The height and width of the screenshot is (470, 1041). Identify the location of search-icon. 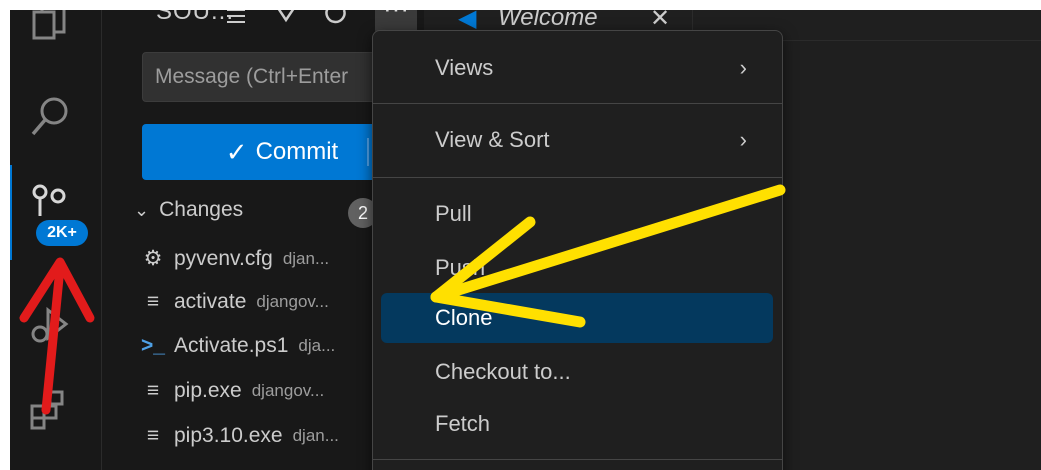
(50, 116).